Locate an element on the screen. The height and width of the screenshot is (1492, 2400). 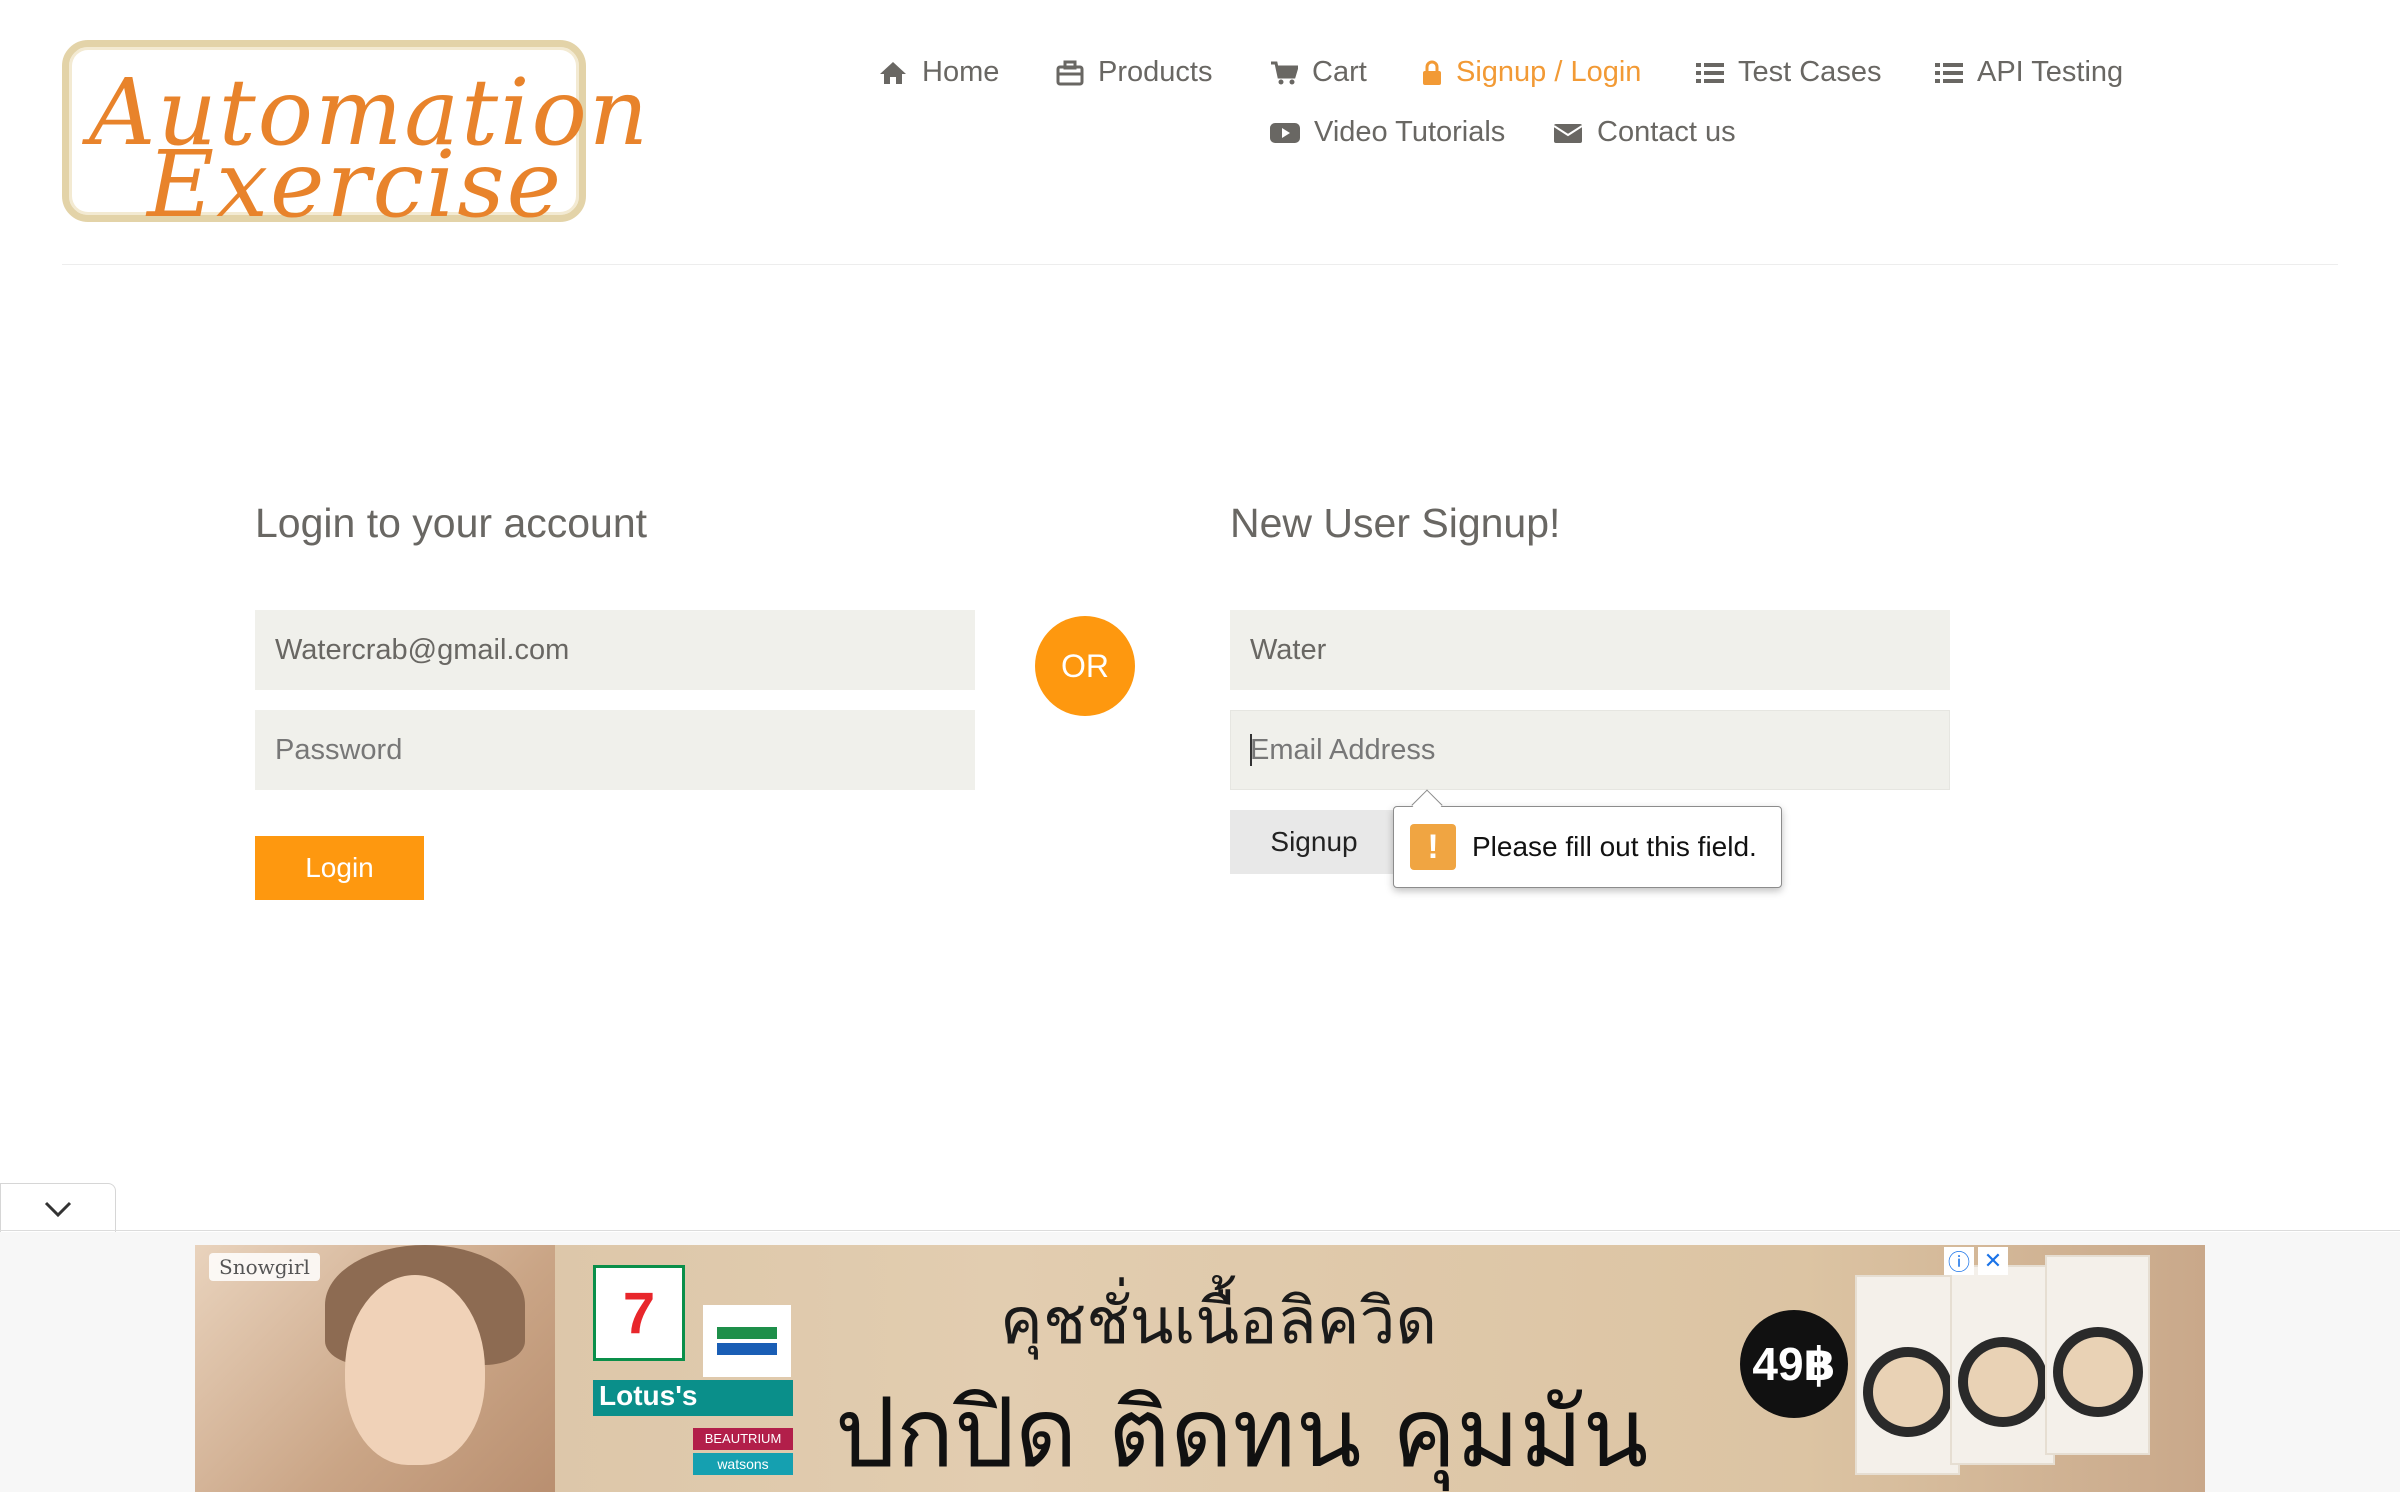
nav-signup-login-label: Signup / Login is located at coordinates (1549, 72).